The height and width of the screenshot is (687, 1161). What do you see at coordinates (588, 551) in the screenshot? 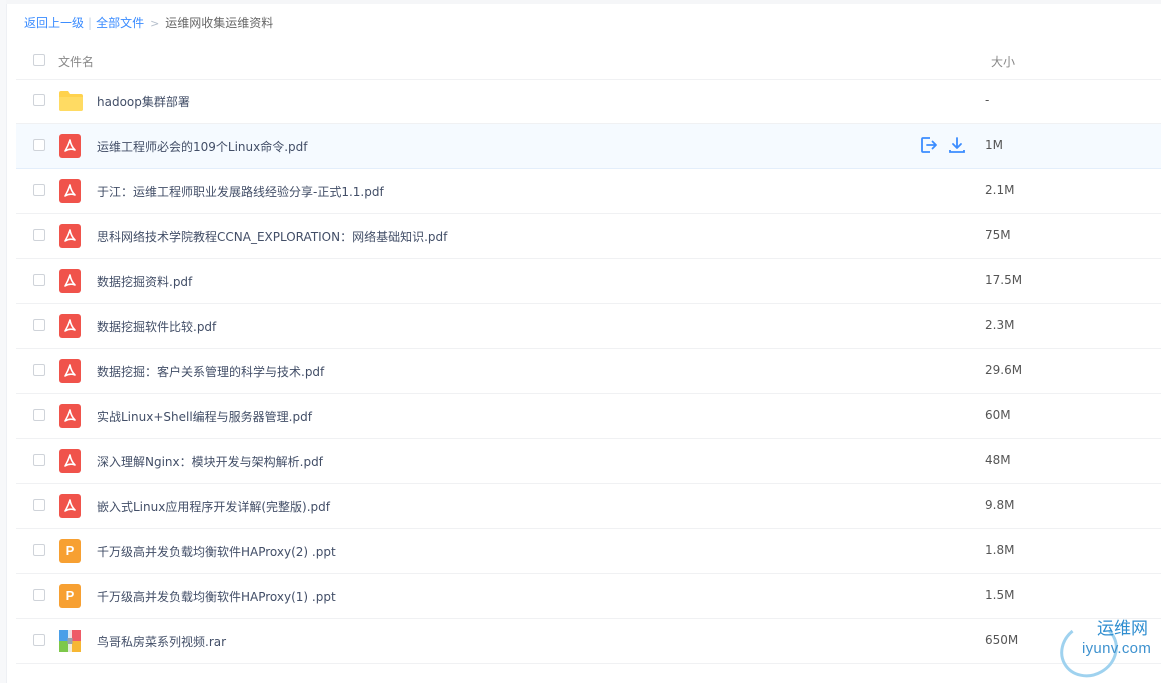
I see `table-row: P 千万级高并发负载均衡软件HAProxy(2) .ppt 1.8M` at bounding box center [588, 551].